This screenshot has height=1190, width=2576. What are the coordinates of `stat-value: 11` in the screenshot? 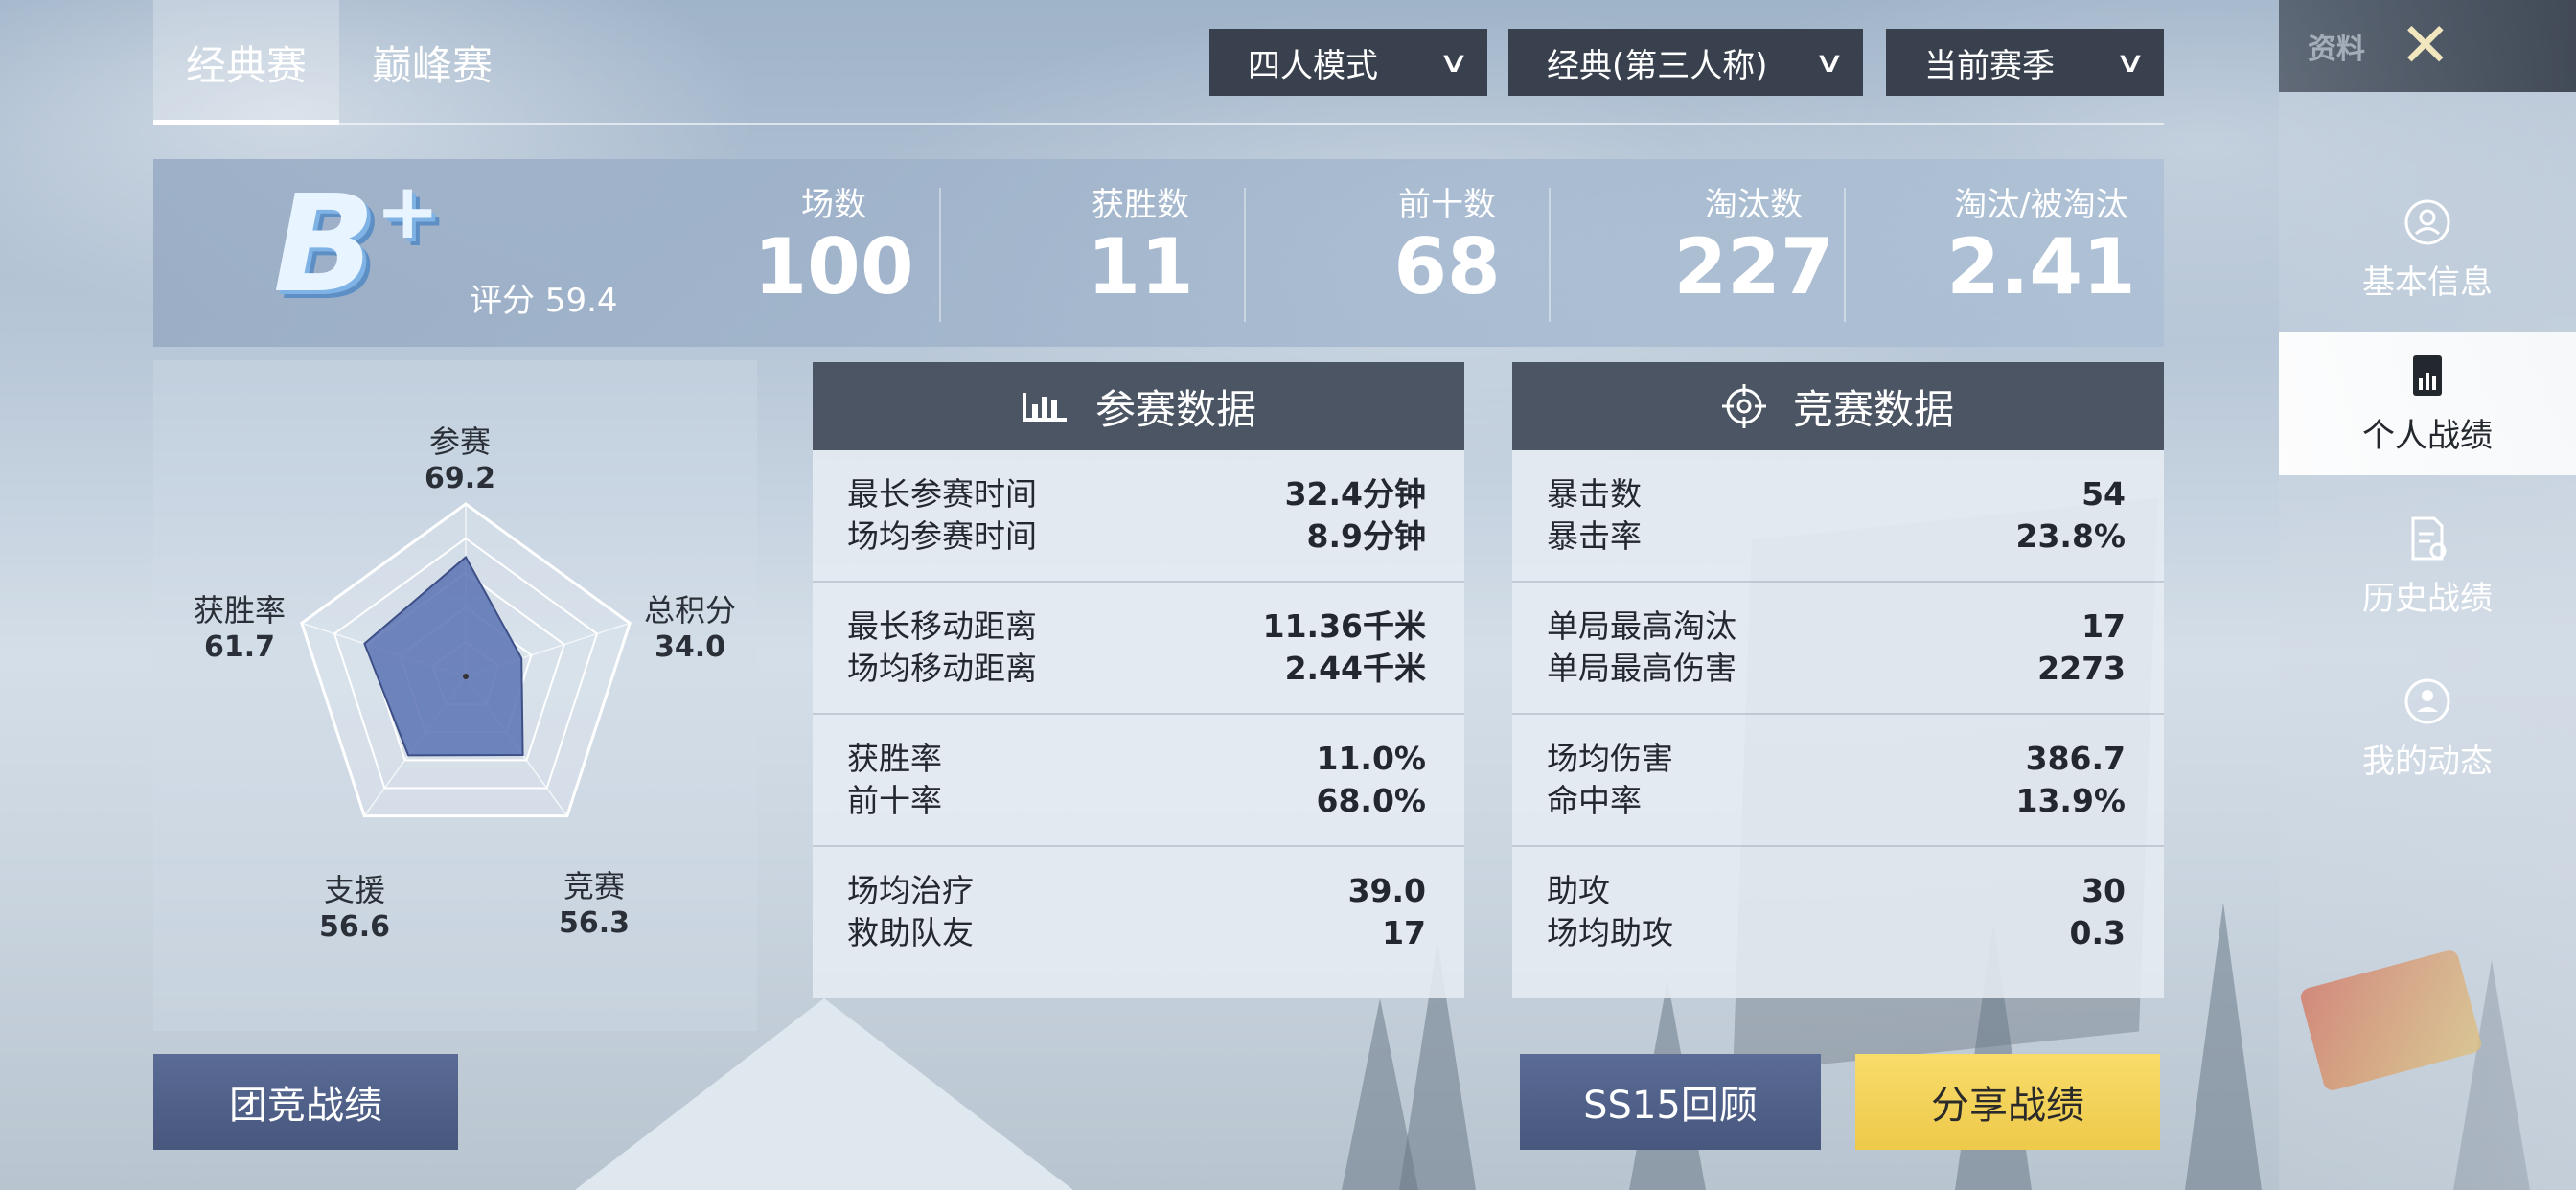 It's located at (1140, 266).